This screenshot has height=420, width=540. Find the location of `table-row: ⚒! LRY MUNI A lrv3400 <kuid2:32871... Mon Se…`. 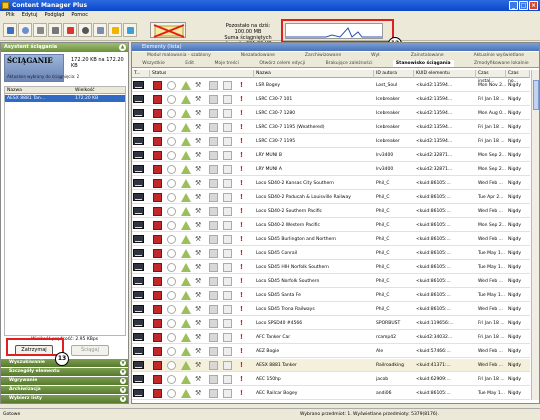

table-row: ⚒! LRY MUNI A lrv3400 <kuid2:32871... Mon Se… is located at coordinates (331, 169).